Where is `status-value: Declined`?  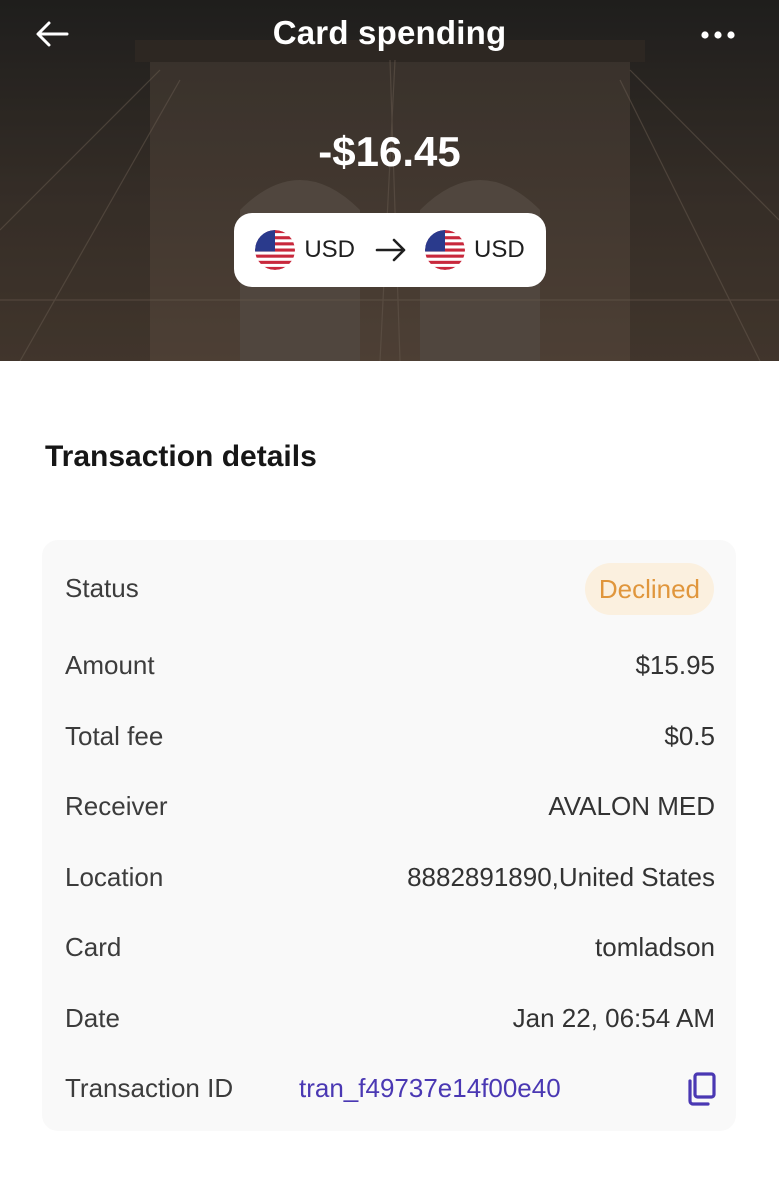 status-value: Declined is located at coordinates (649, 588).